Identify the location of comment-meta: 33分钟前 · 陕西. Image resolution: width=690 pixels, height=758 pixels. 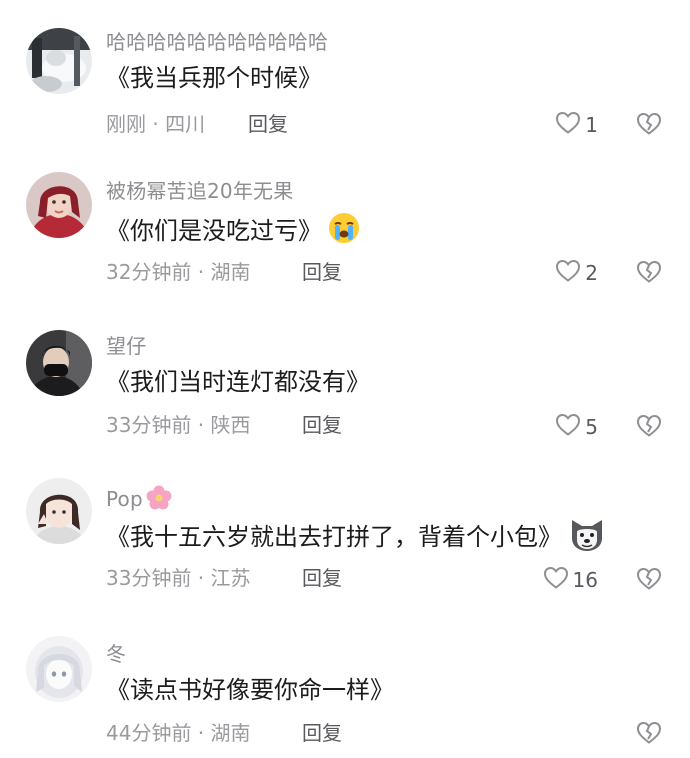
(178, 425).